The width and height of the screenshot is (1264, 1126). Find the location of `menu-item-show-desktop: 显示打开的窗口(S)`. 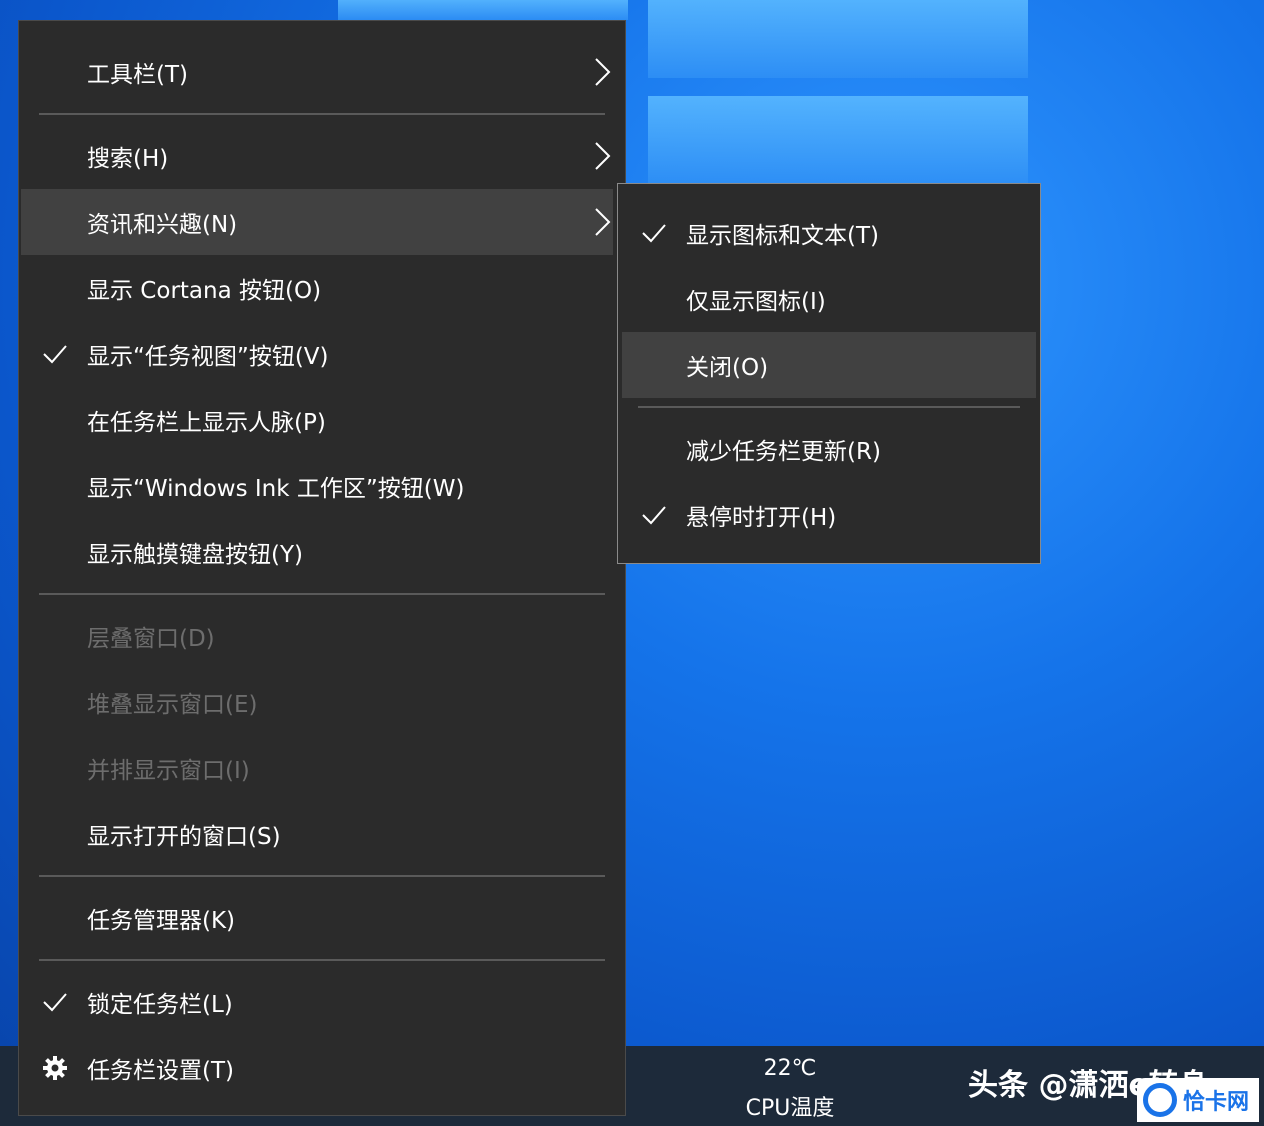

menu-item-show-desktop: 显示打开的窗口(S) is located at coordinates (317, 834).